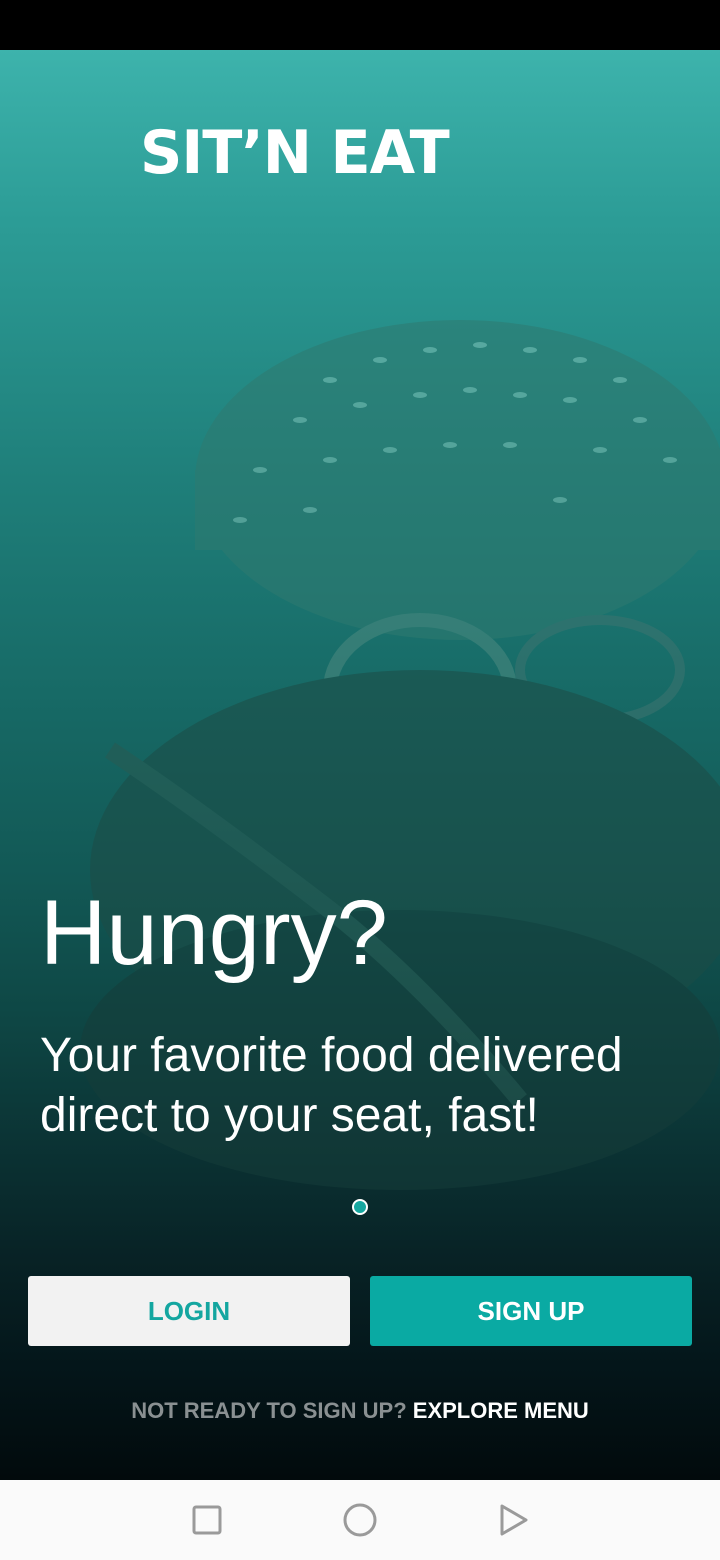 The width and height of the screenshot is (720, 1560). Describe the element at coordinates (189, 1311) in the screenshot. I see `login-button: LOGIN` at that location.